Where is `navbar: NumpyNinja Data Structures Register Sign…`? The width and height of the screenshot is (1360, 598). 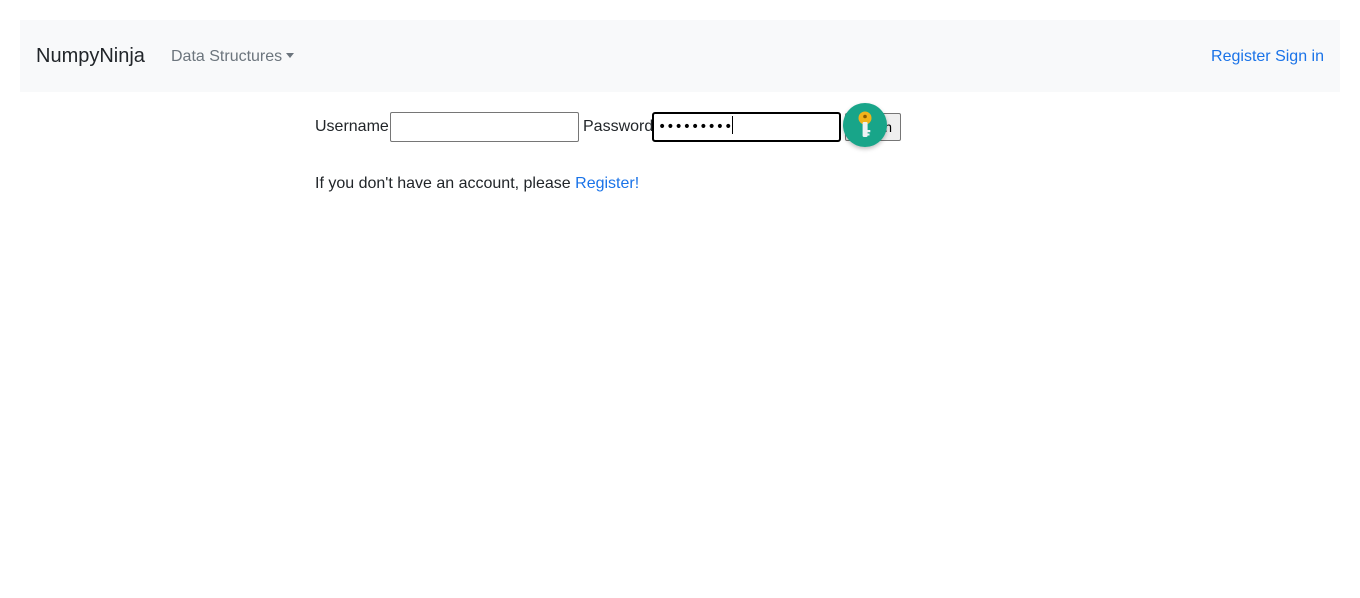
navbar: NumpyNinja Data Structures Register Sign… is located at coordinates (680, 56).